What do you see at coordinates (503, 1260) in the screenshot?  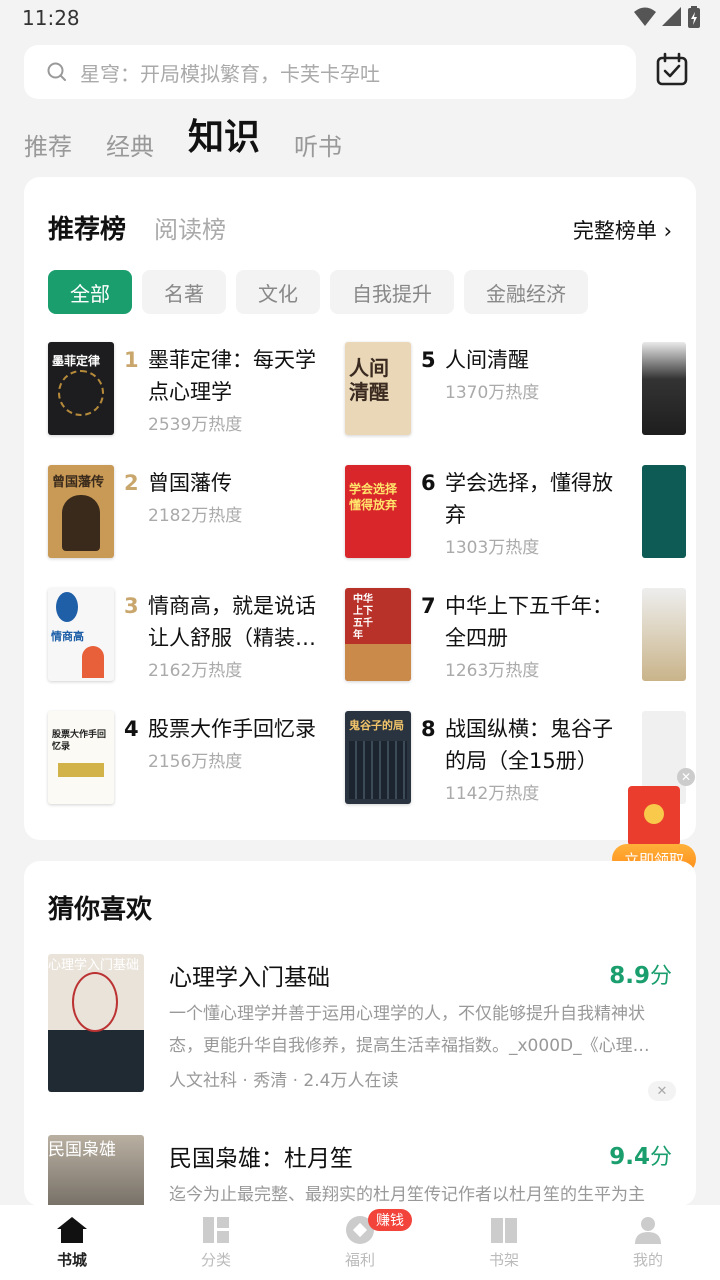 I see `nav-label: 书架` at bounding box center [503, 1260].